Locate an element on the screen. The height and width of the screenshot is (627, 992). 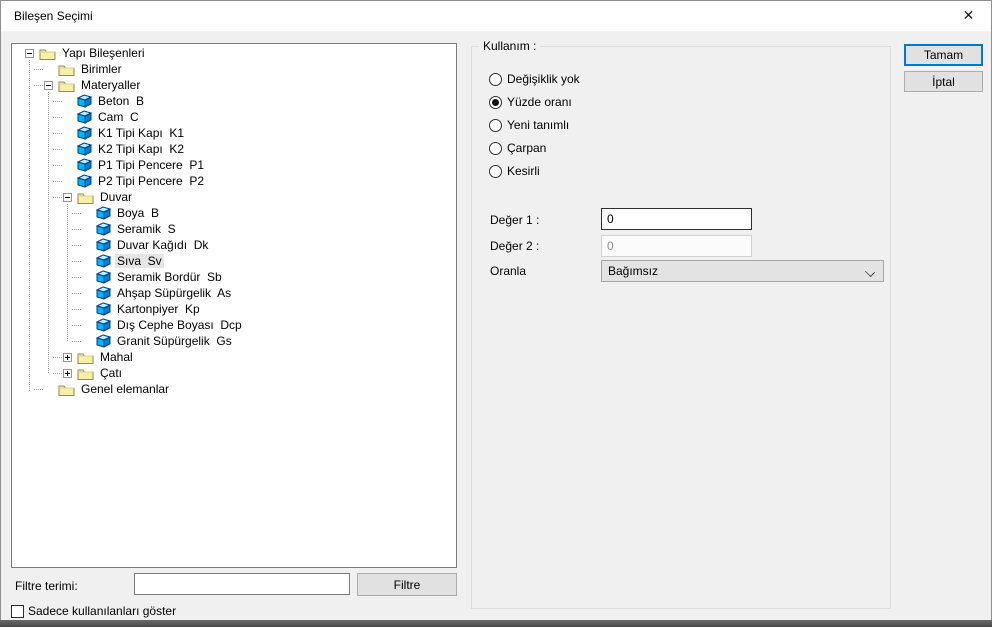
usage-group-label: Kullanım : is located at coordinates (510, 46).